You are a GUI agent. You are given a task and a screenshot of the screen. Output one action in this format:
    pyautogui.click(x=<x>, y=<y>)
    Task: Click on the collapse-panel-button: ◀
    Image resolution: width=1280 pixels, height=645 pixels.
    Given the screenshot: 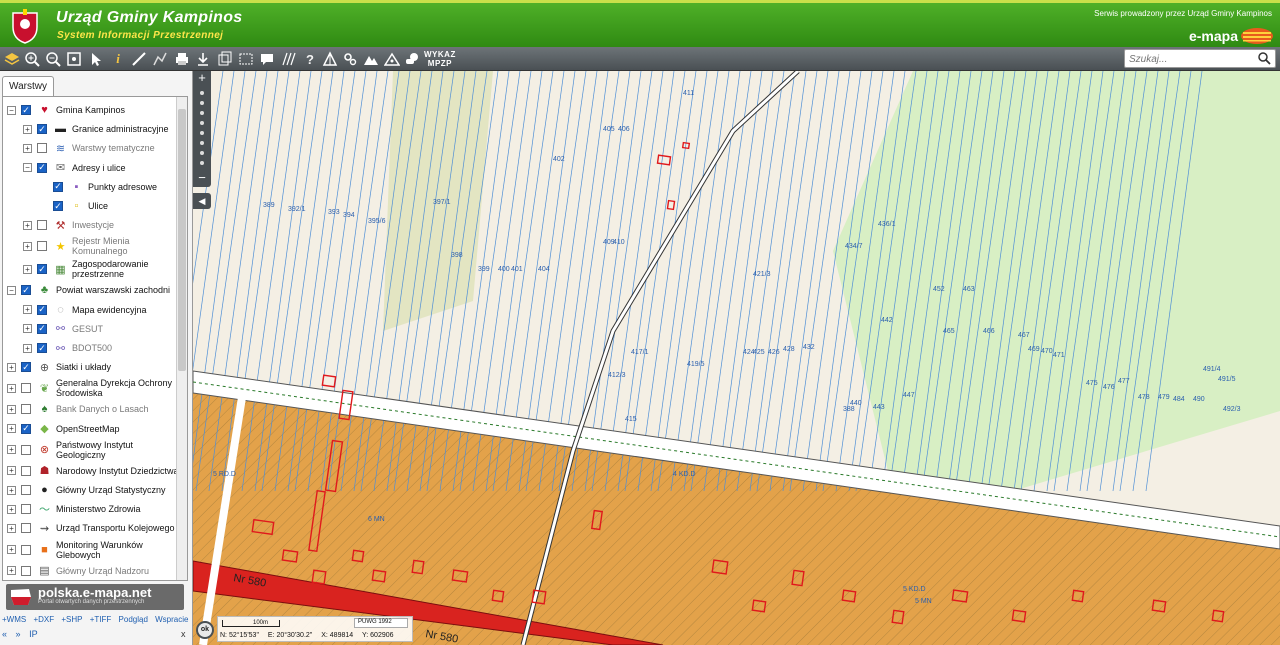 What is the action you would take?
    pyautogui.click(x=202, y=201)
    